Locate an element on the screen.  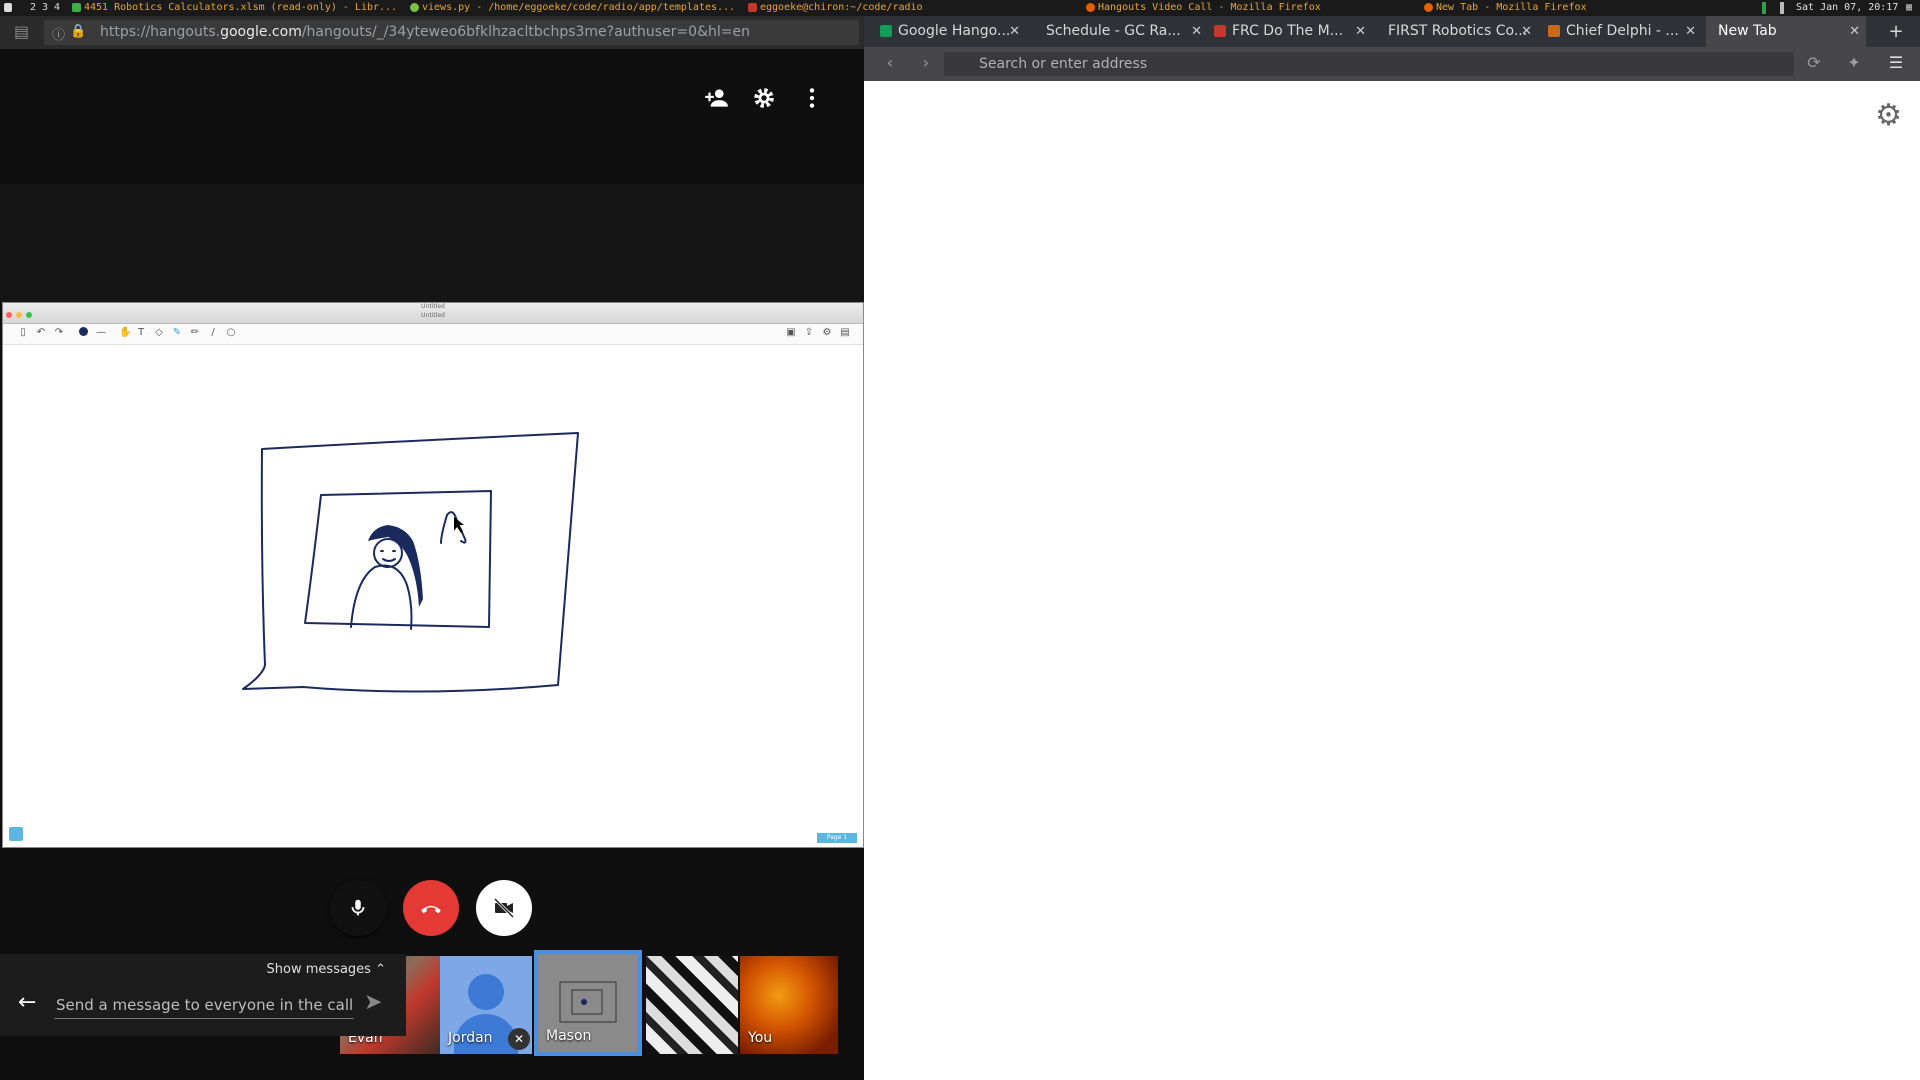
workspace-2: 2 is located at coordinates (33, 8).